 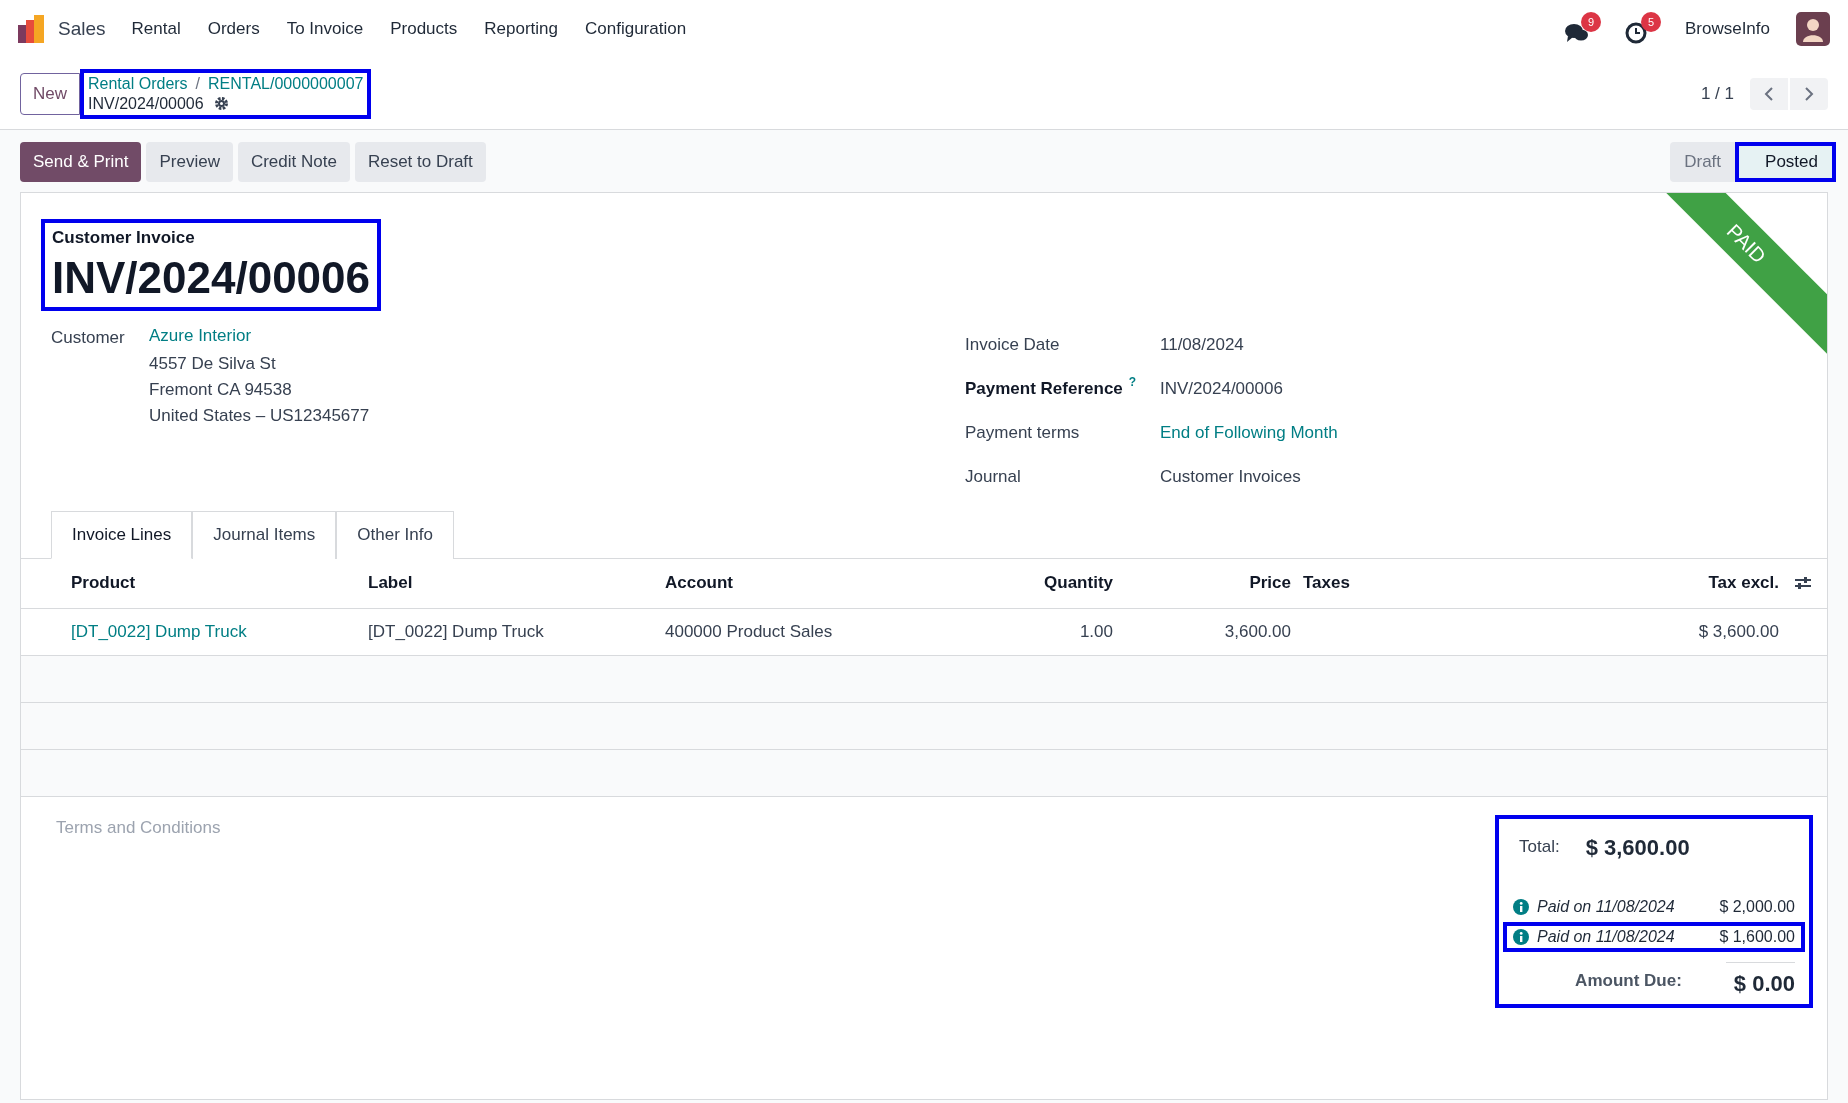 I want to click on field-value: 11/08/2024, so click(x=1202, y=344).